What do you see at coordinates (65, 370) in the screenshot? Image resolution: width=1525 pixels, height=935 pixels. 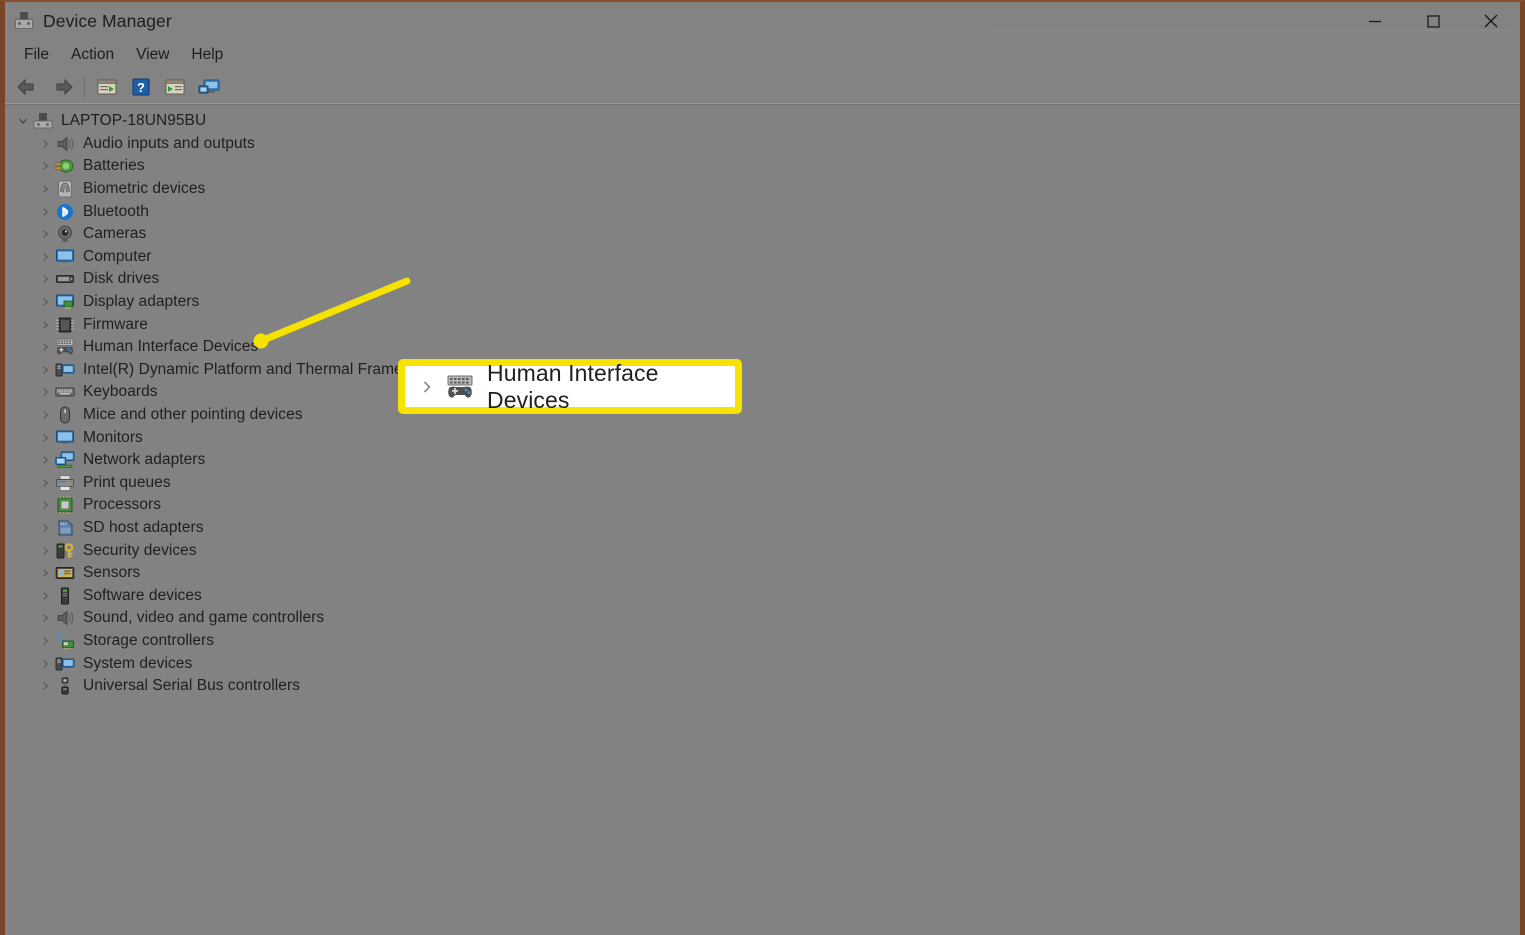 I see `system-device-icon` at bounding box center [65, 370].